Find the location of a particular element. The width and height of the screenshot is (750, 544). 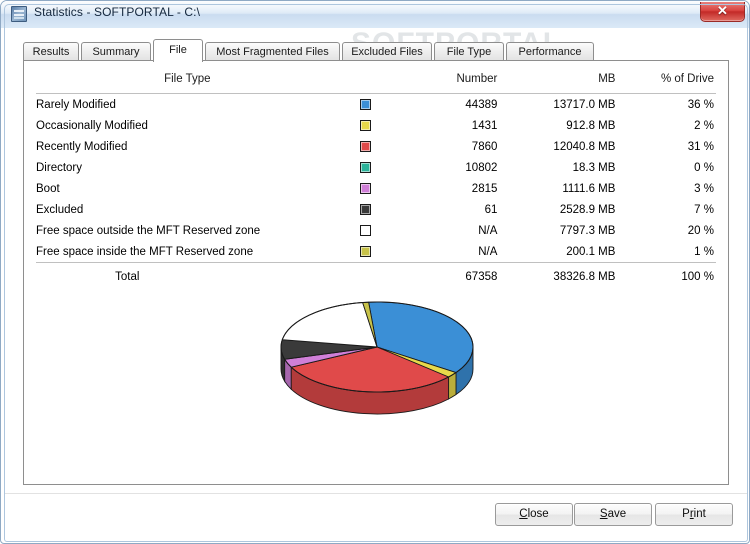

table-row: Recently Modified 7860 12040.8 MB 31 % is located at coordinates (376, 146).